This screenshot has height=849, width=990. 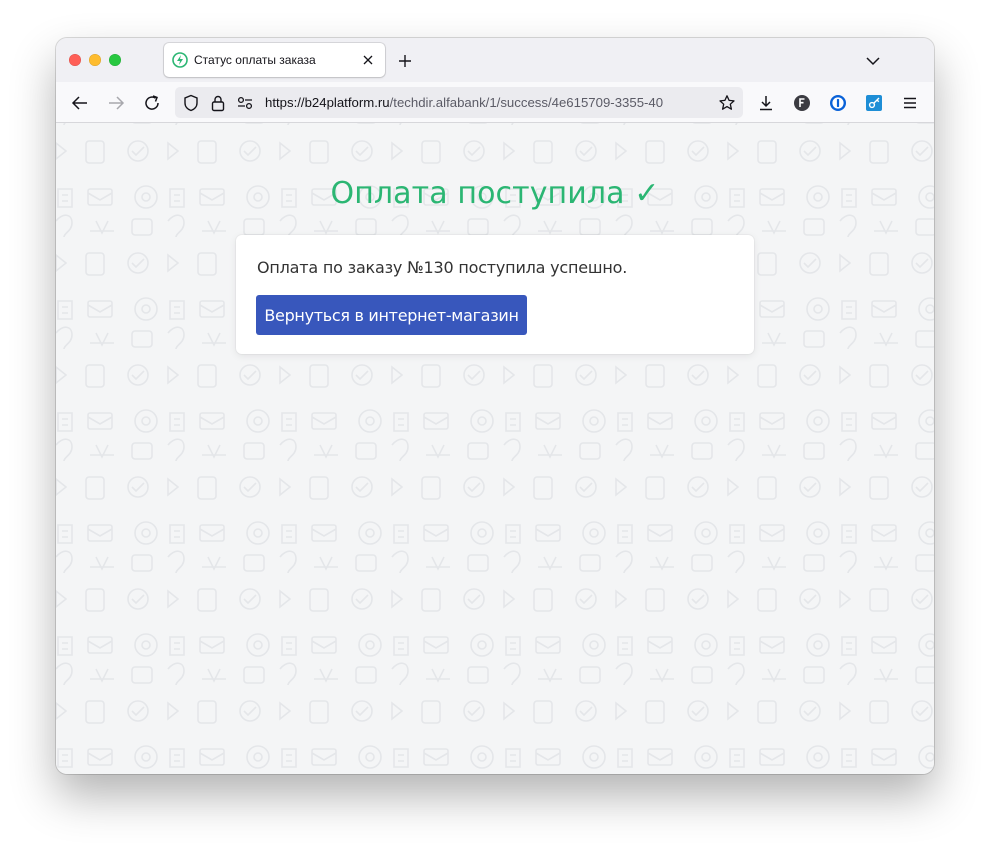 I want to click on close-tab-icon, so click(x=368, y=60).